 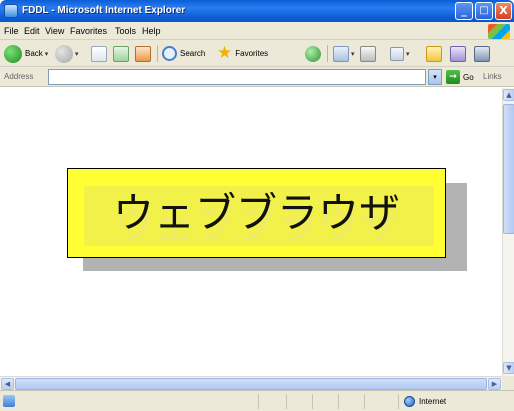 What do you see at coordinates (7, 384) in the screenshot?
I see `scroll-left-icon: ◀` at bounding box center [7, 384].